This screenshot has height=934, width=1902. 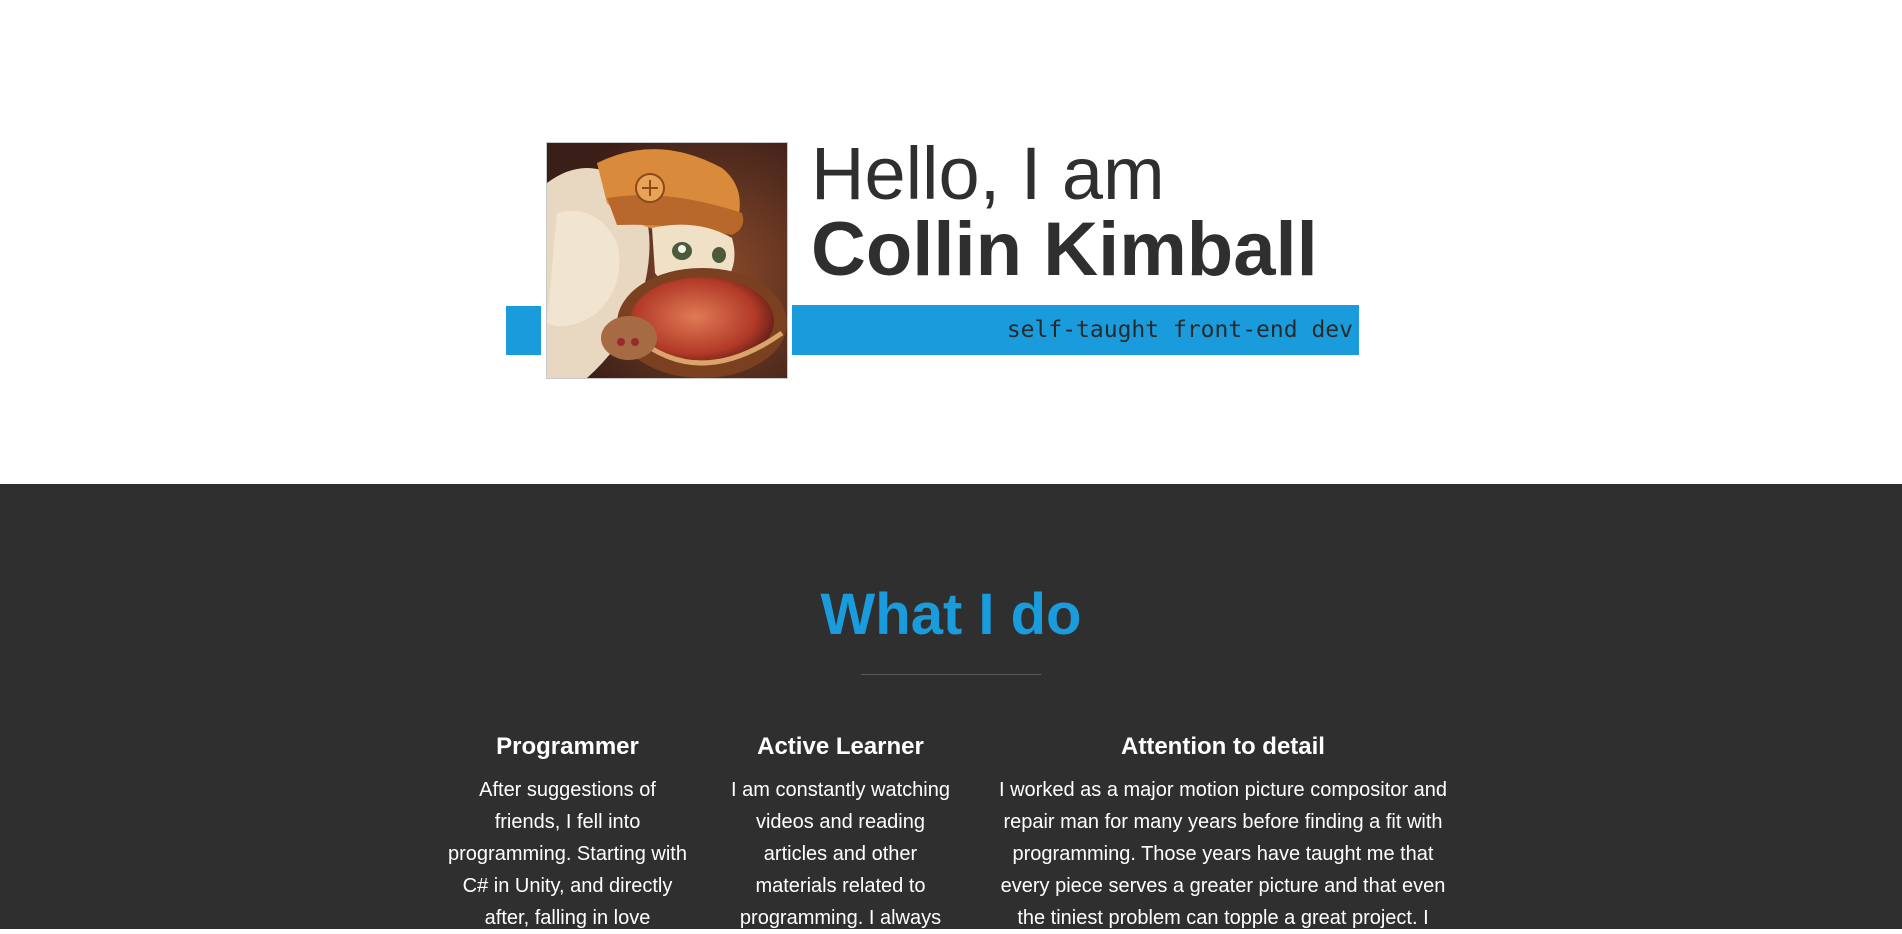 I want to click on name-heading: Collin Kimball, so click(x=1064, y=249).